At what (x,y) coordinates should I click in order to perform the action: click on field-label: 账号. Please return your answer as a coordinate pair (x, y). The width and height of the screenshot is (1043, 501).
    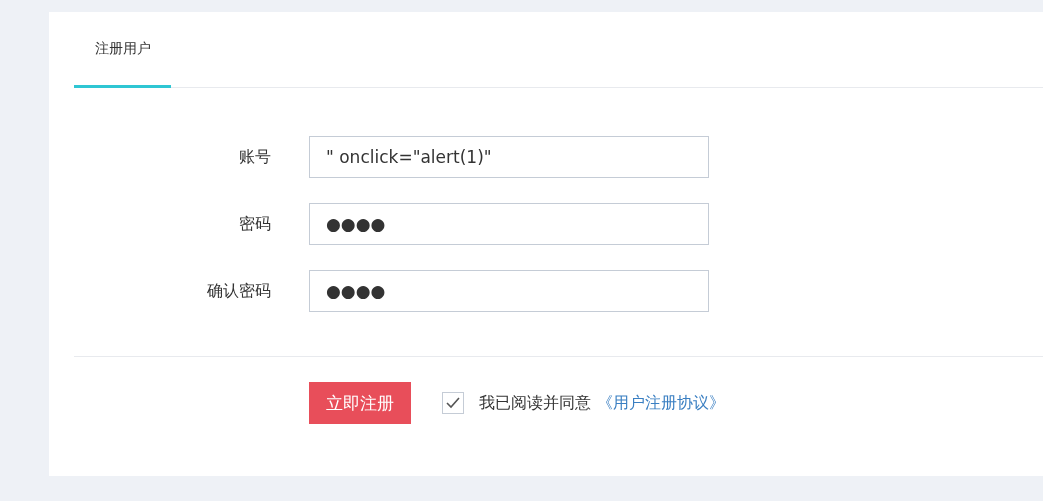
    Looking at the image, I should click on (254, 157).